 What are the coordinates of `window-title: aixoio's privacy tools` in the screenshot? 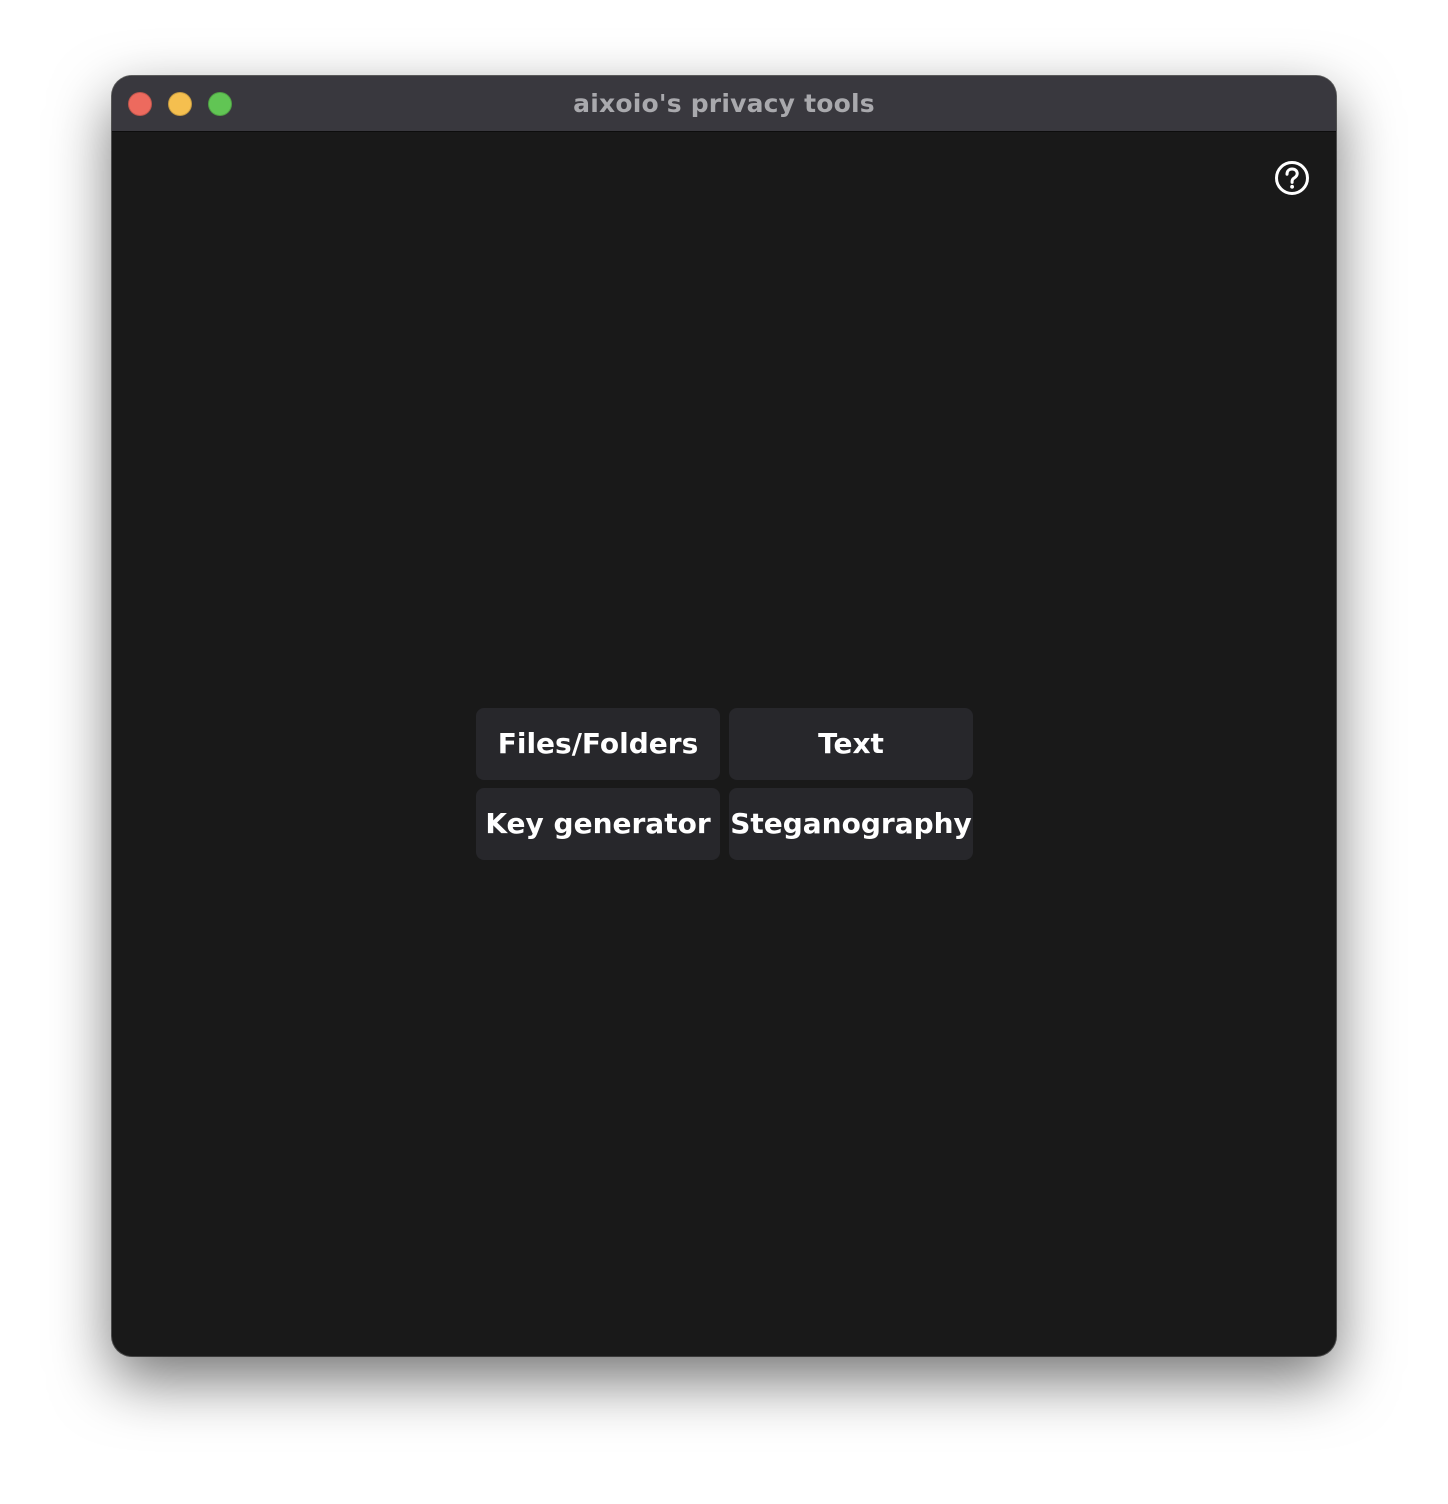 It's located at (724, 103).